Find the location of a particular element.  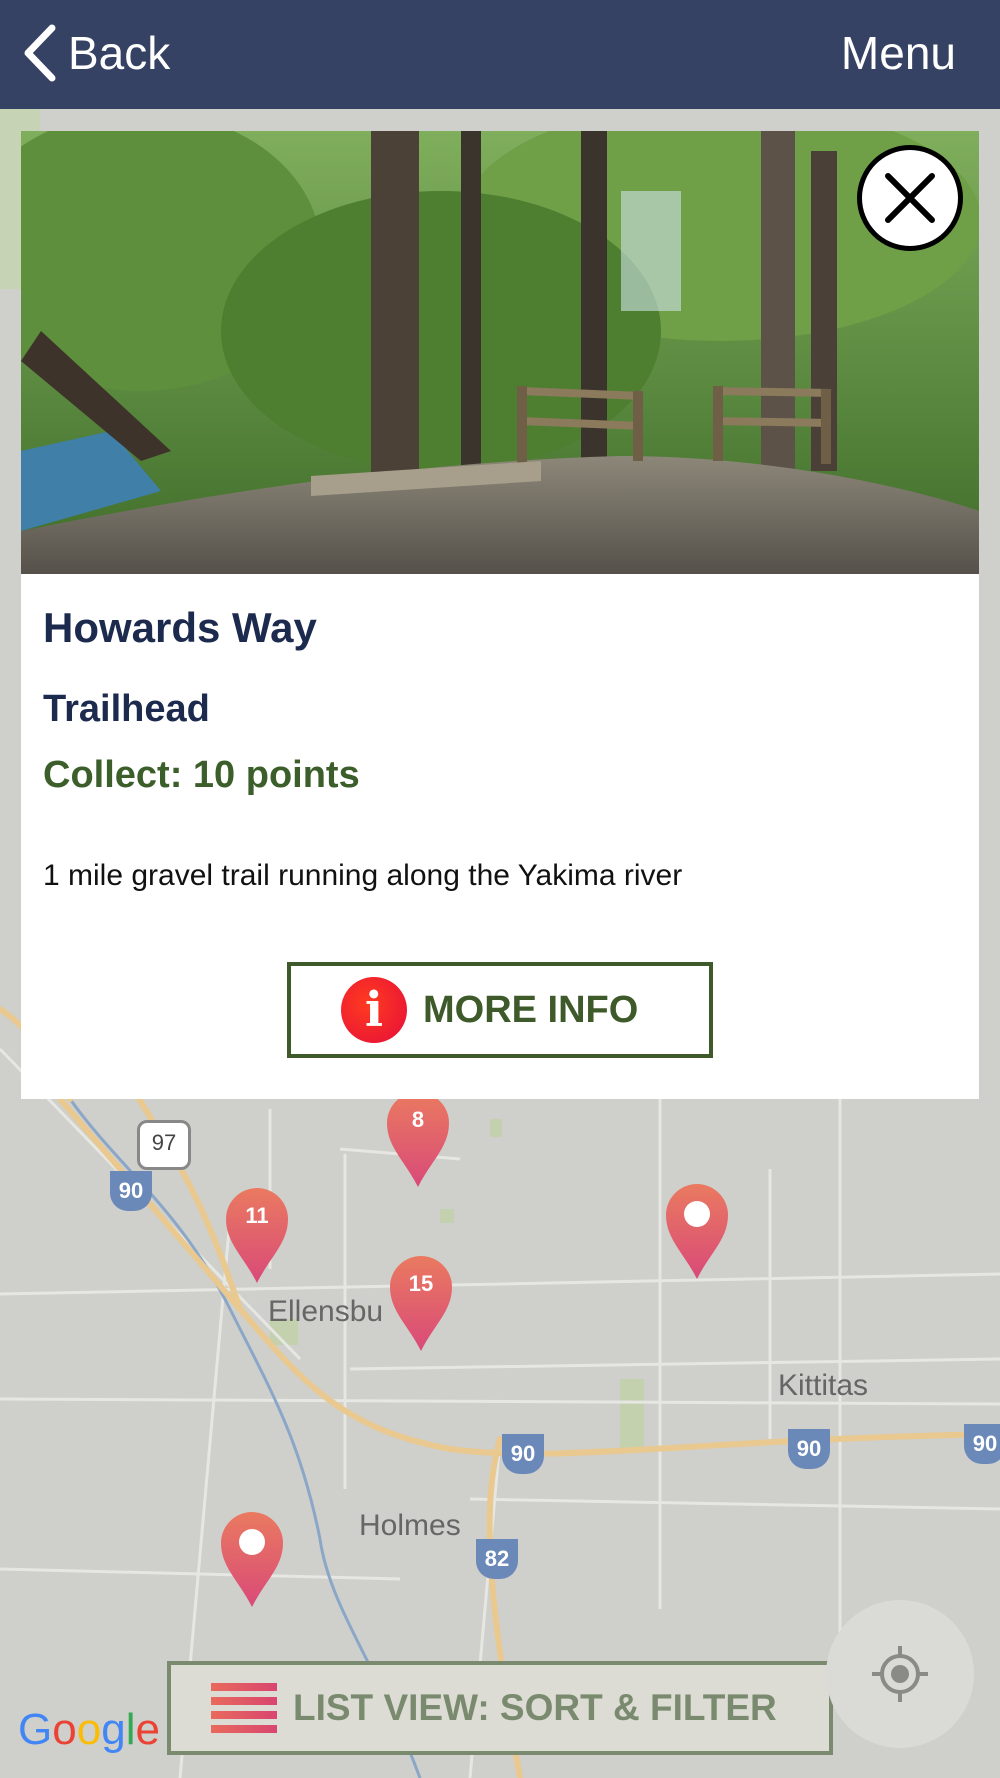

menu-button: Menu is located at coordinates (898, 53).